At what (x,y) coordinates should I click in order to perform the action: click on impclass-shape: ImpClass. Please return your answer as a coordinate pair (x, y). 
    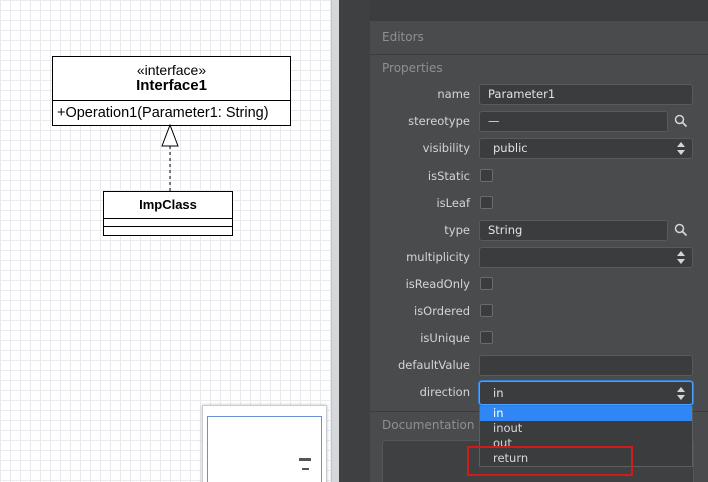
    Looking at the image, I should click on (168, 213).